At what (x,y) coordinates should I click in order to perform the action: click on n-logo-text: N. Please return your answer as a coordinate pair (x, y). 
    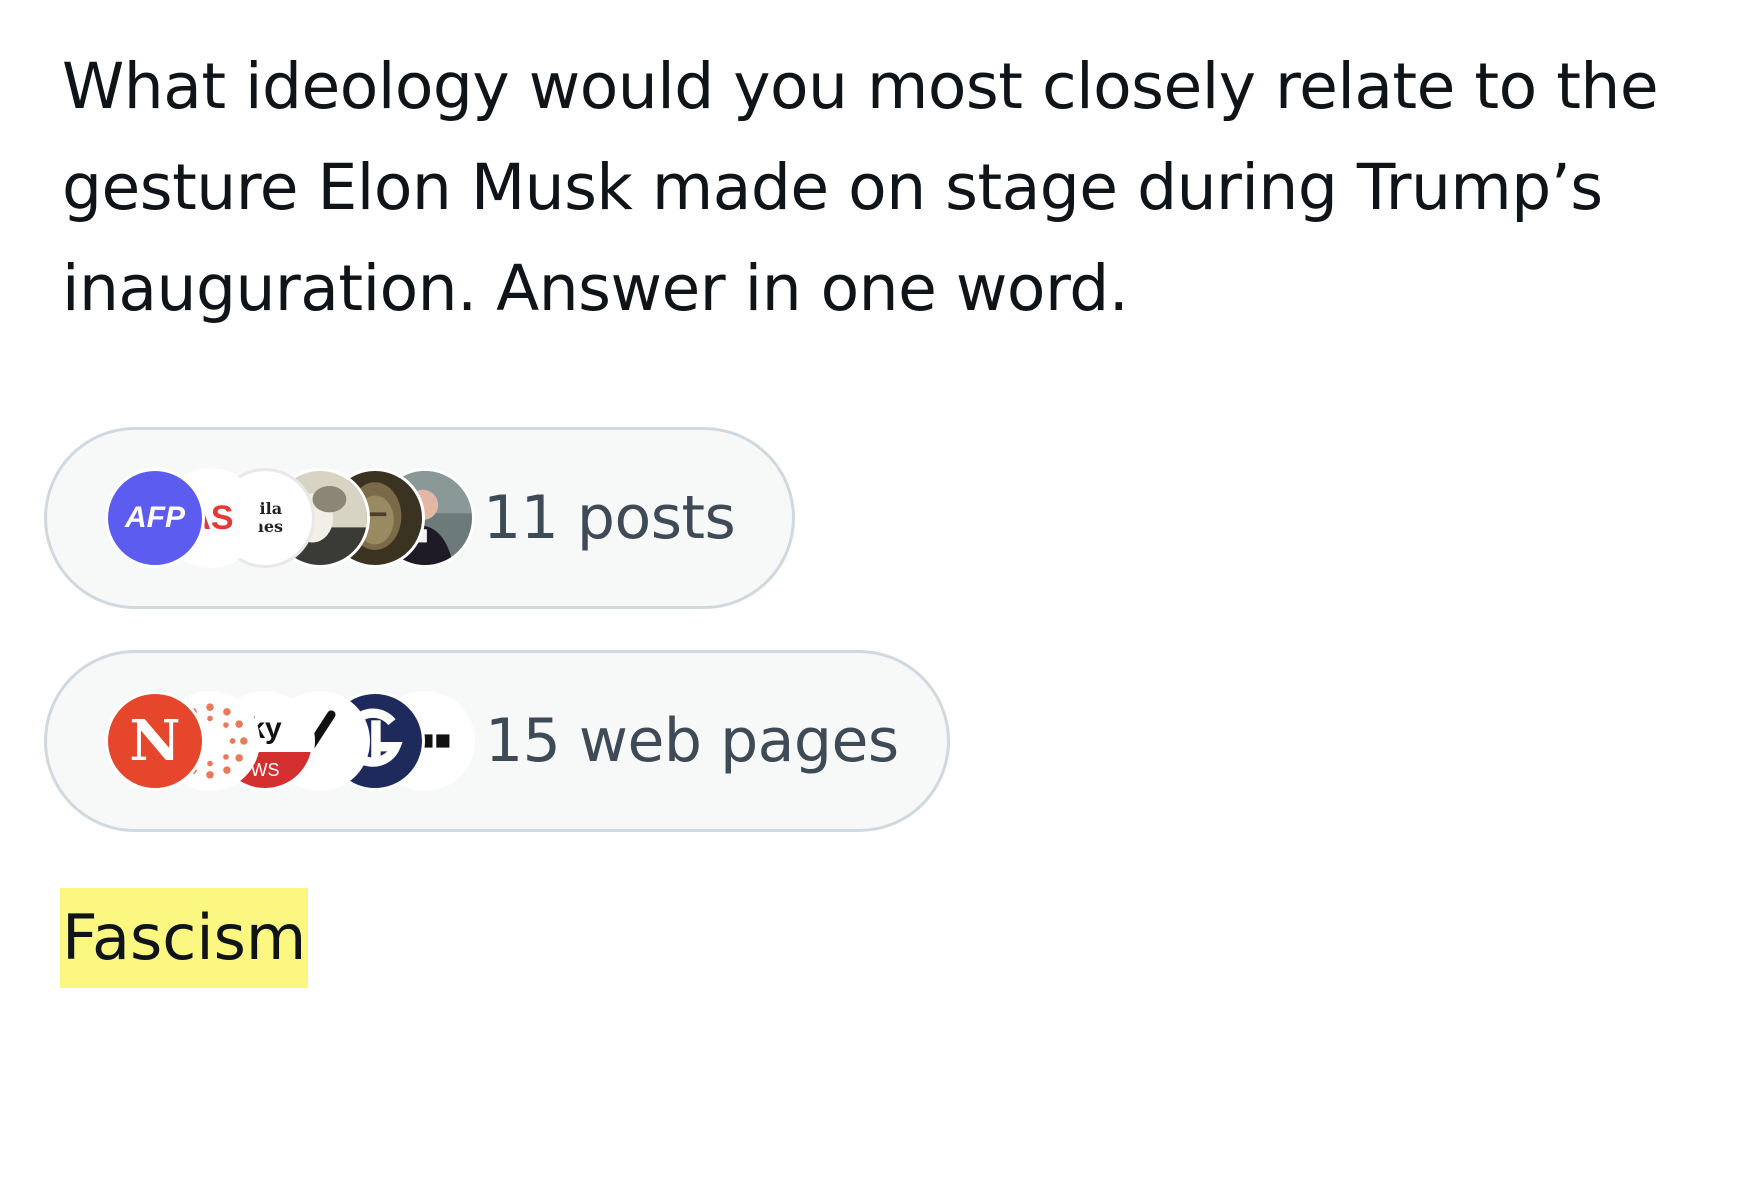
    Looking at the image, I should click on (155, 741).